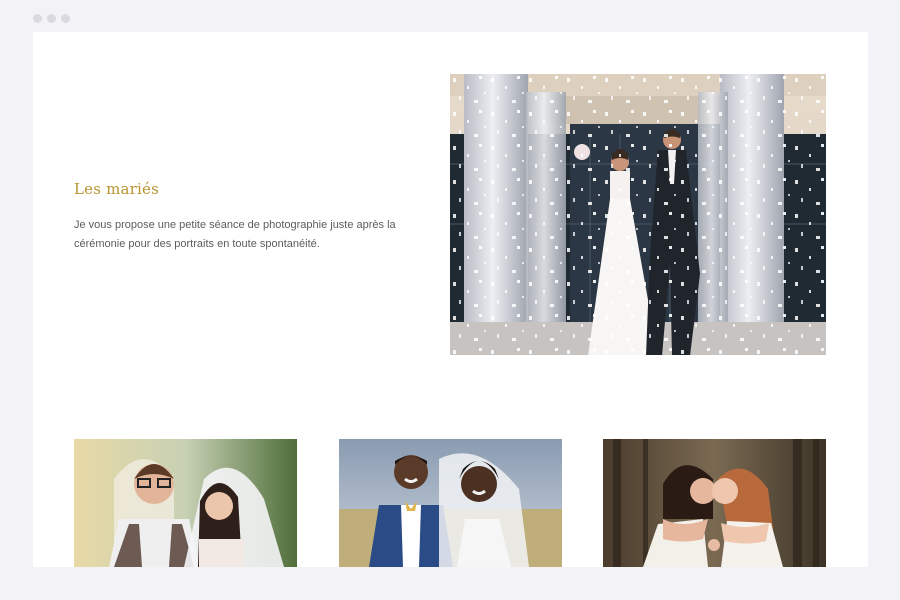 Image resolution: width=900 pixels, height=600 pixels. Describe the element at coordinates (117, 189) in the screenshot. I see `section-title: Les mariés` at that location.